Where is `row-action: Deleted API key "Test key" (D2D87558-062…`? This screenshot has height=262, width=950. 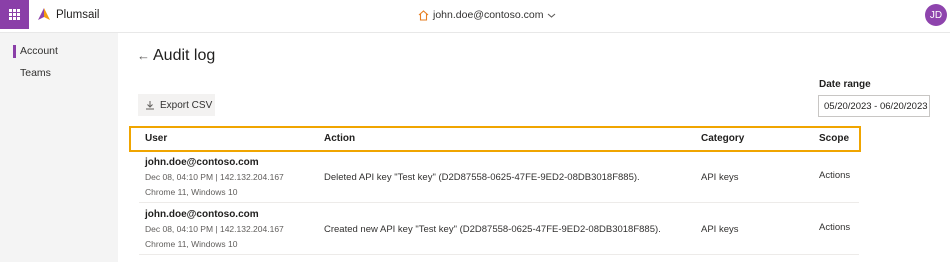
row-action: Deleted API key "Test key" (D2D87558-062… is located at coordinates (482, 177).